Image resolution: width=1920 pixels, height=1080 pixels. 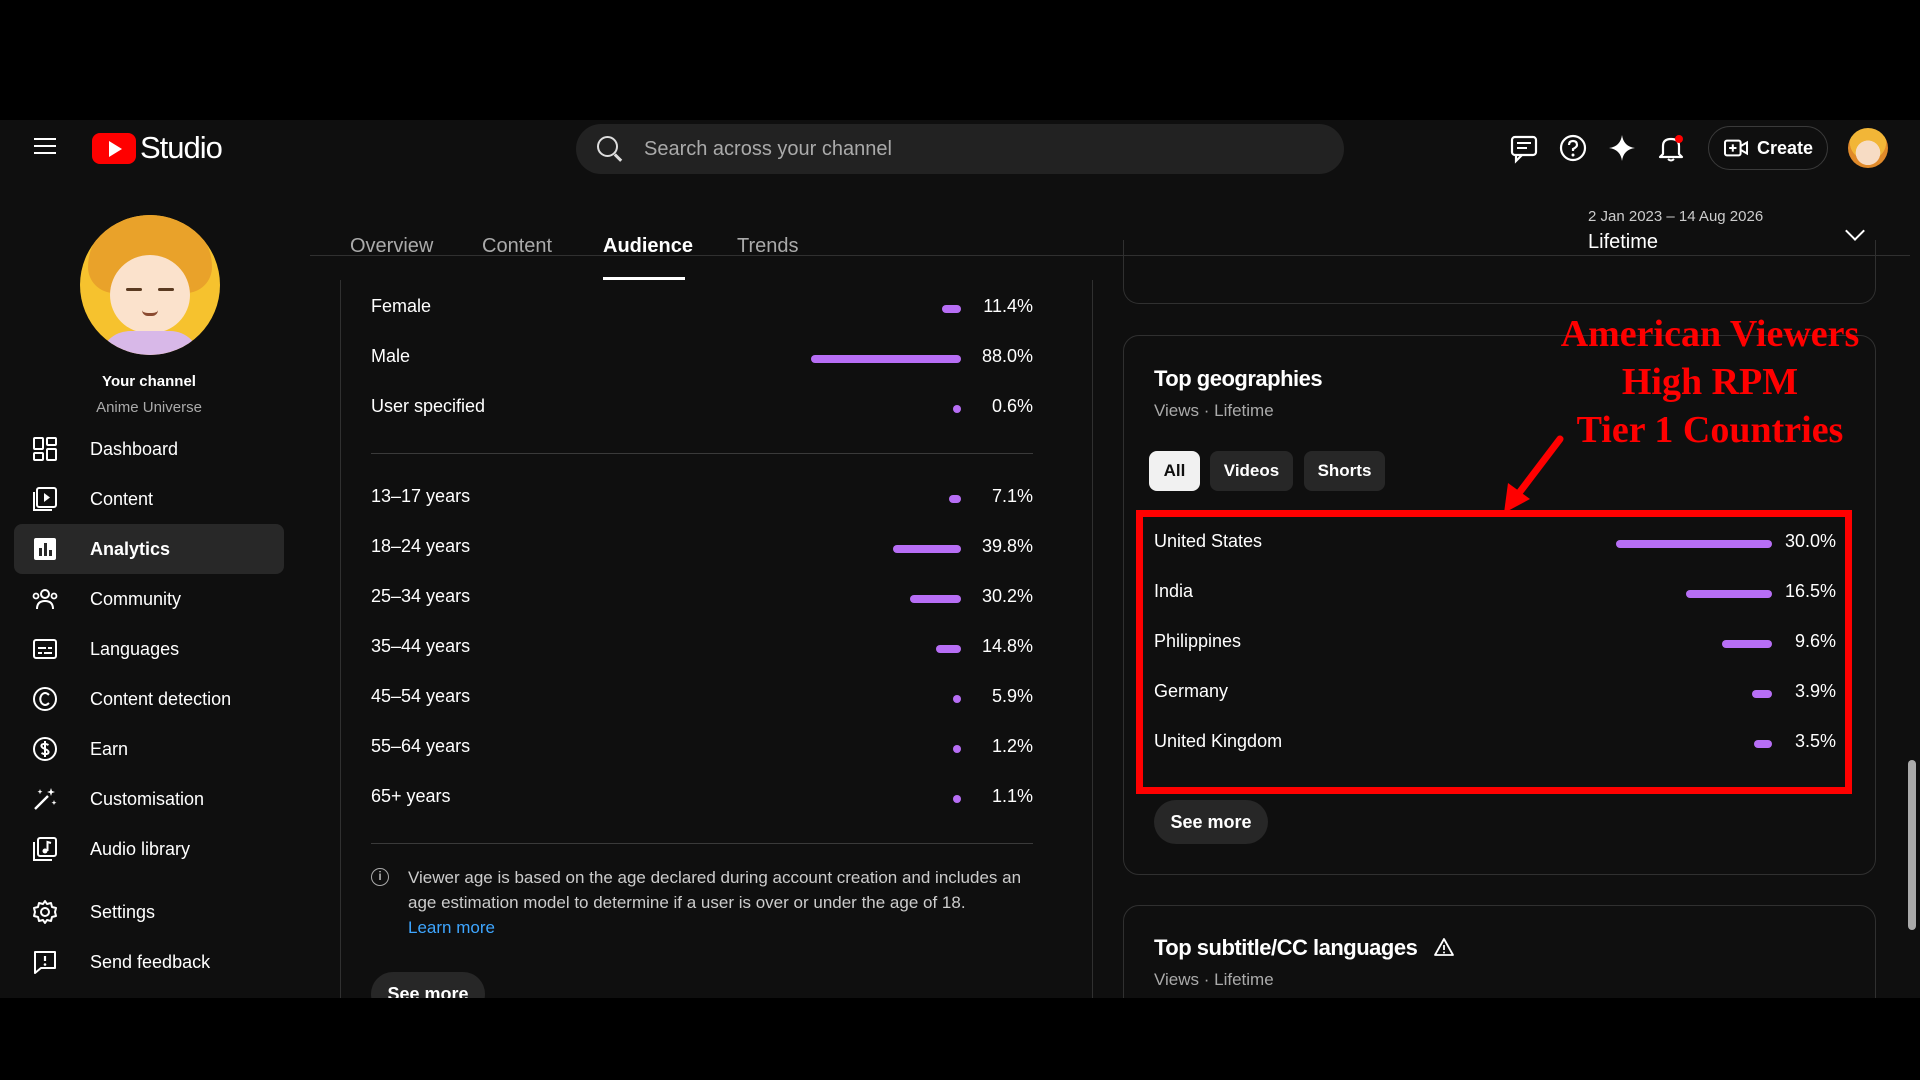 What do you see at coordinates (702, 548) in the screenshot?
I see `age-row: 18–24 years 39.8%` at bounding box center [702, 548].